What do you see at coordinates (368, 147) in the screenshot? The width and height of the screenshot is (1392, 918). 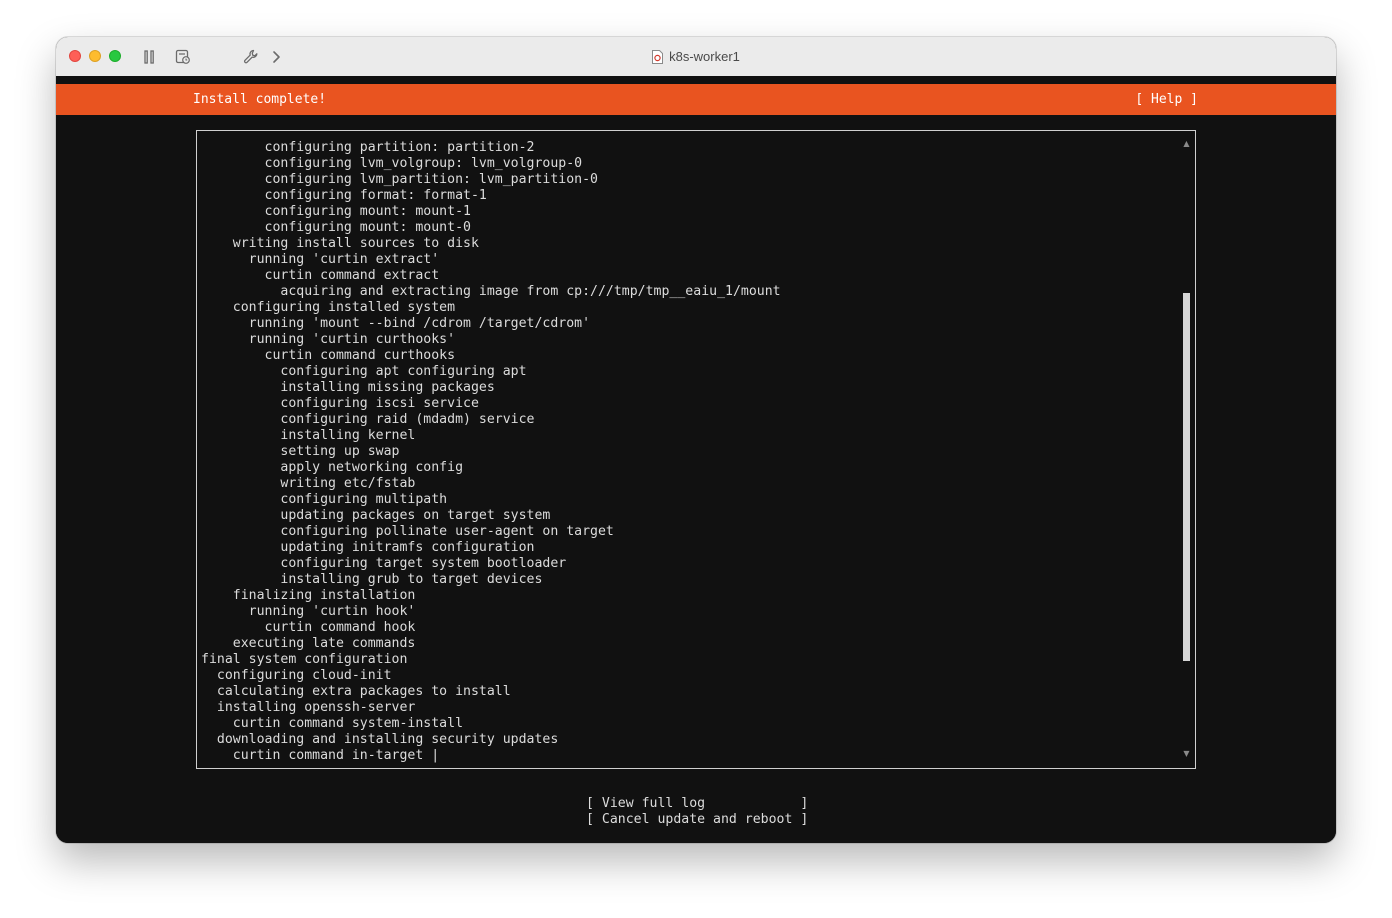 I see `log-line: configuring partition: partition-2` at bounding box center [368, 147].